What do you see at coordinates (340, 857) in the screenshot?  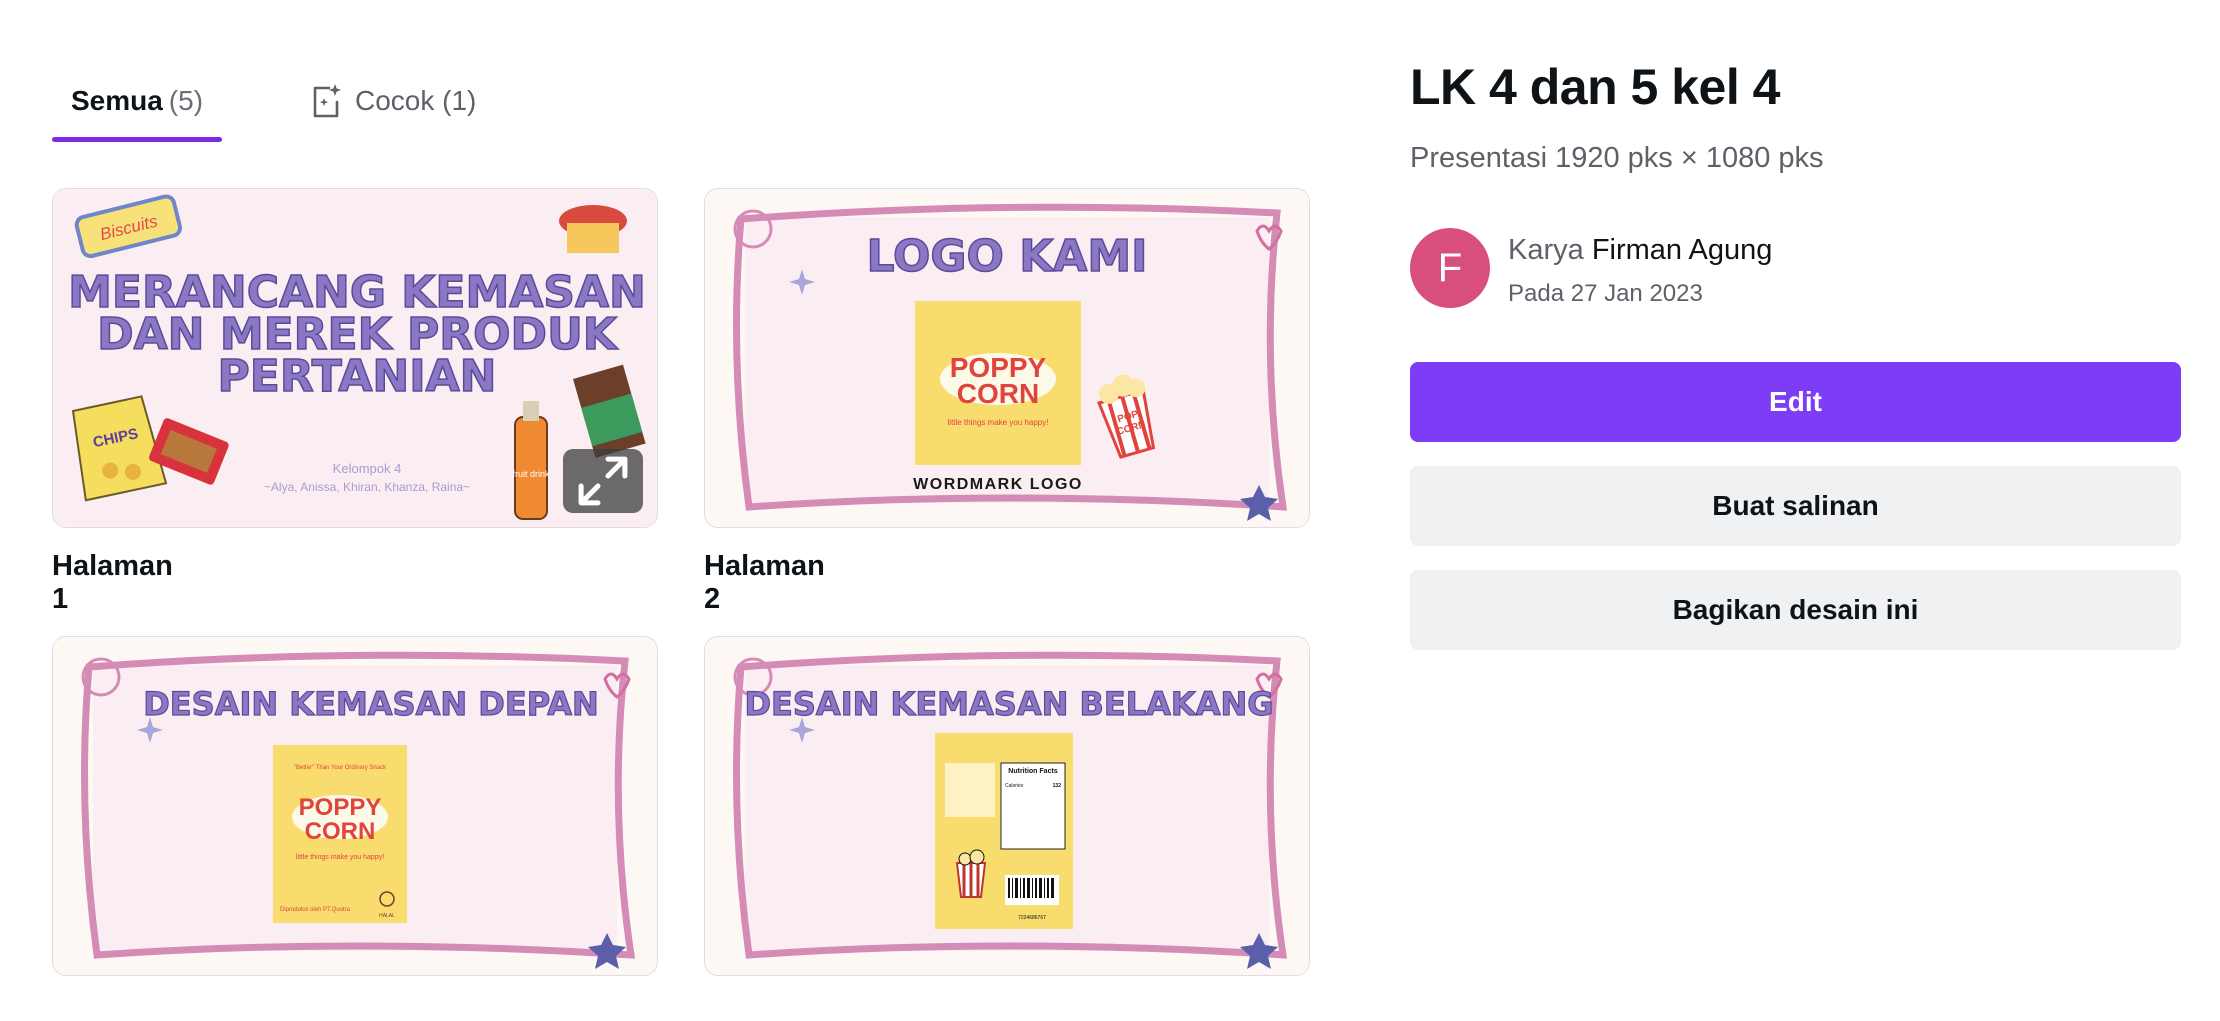 I see `slide-3-tagline: little things make you happy!` at bounding box center [340, 857].